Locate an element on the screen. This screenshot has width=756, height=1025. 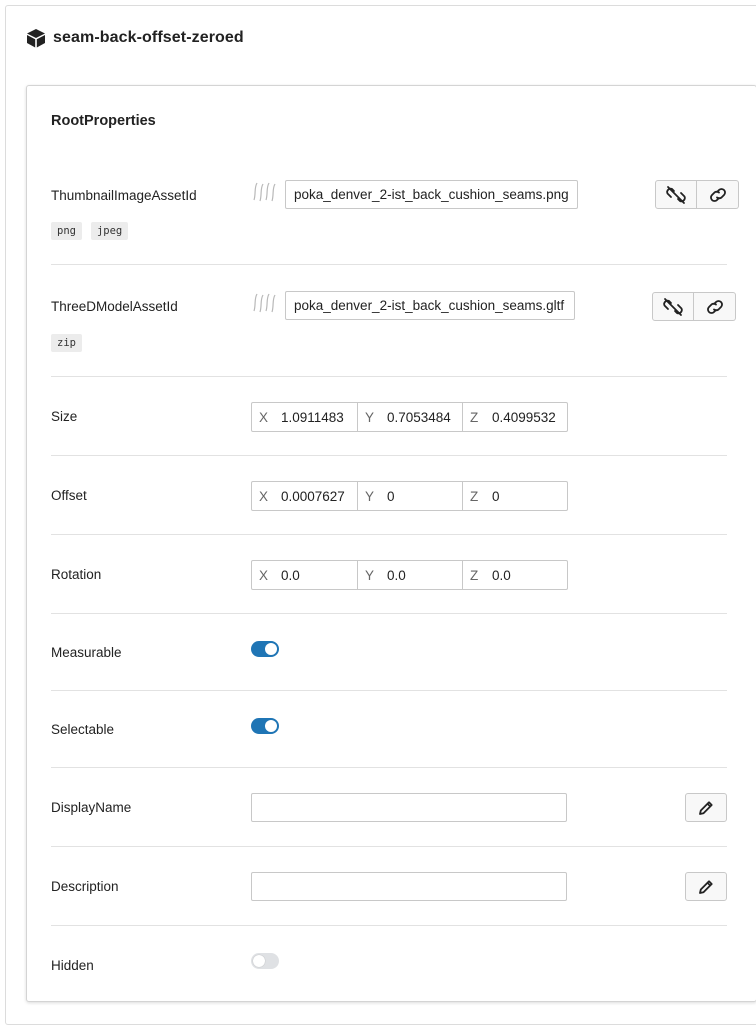
display-name-edit is located at coordinates (706, 807).